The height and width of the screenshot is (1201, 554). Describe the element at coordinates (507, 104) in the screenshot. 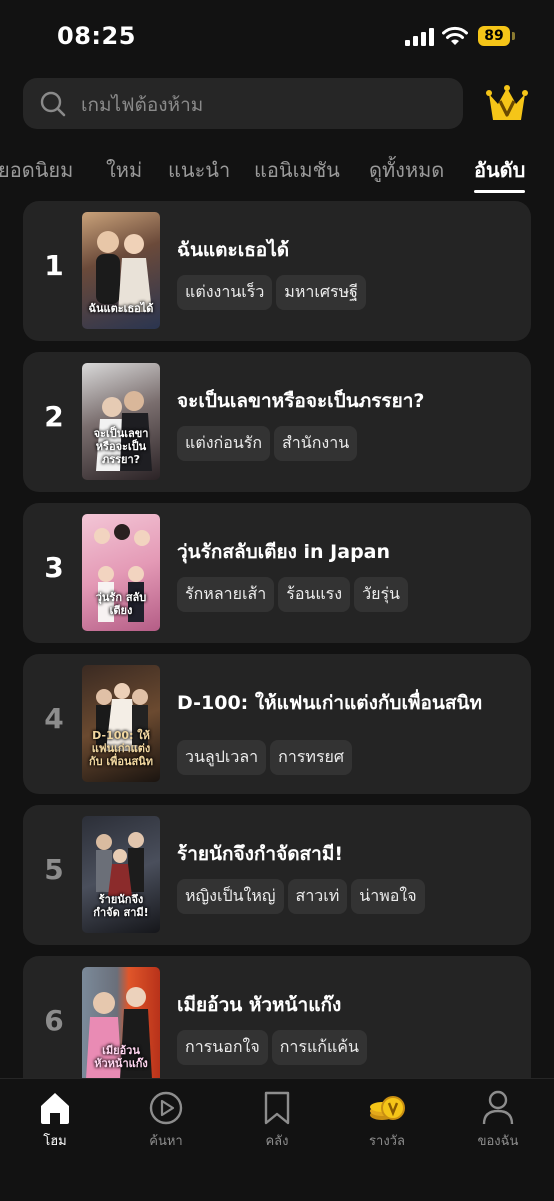

I see `vip-crown-icon` at that location.